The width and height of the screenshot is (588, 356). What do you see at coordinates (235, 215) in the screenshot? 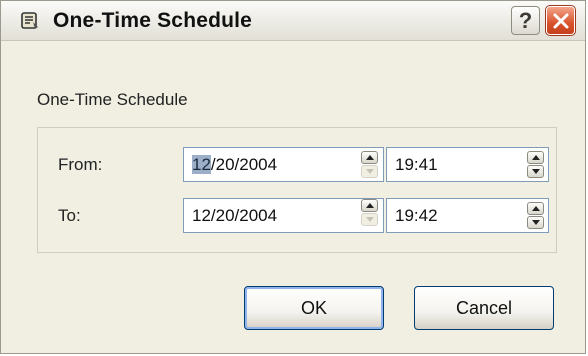
I see `to-date-value: 12/20/2004` at bounding box center [235, 215].